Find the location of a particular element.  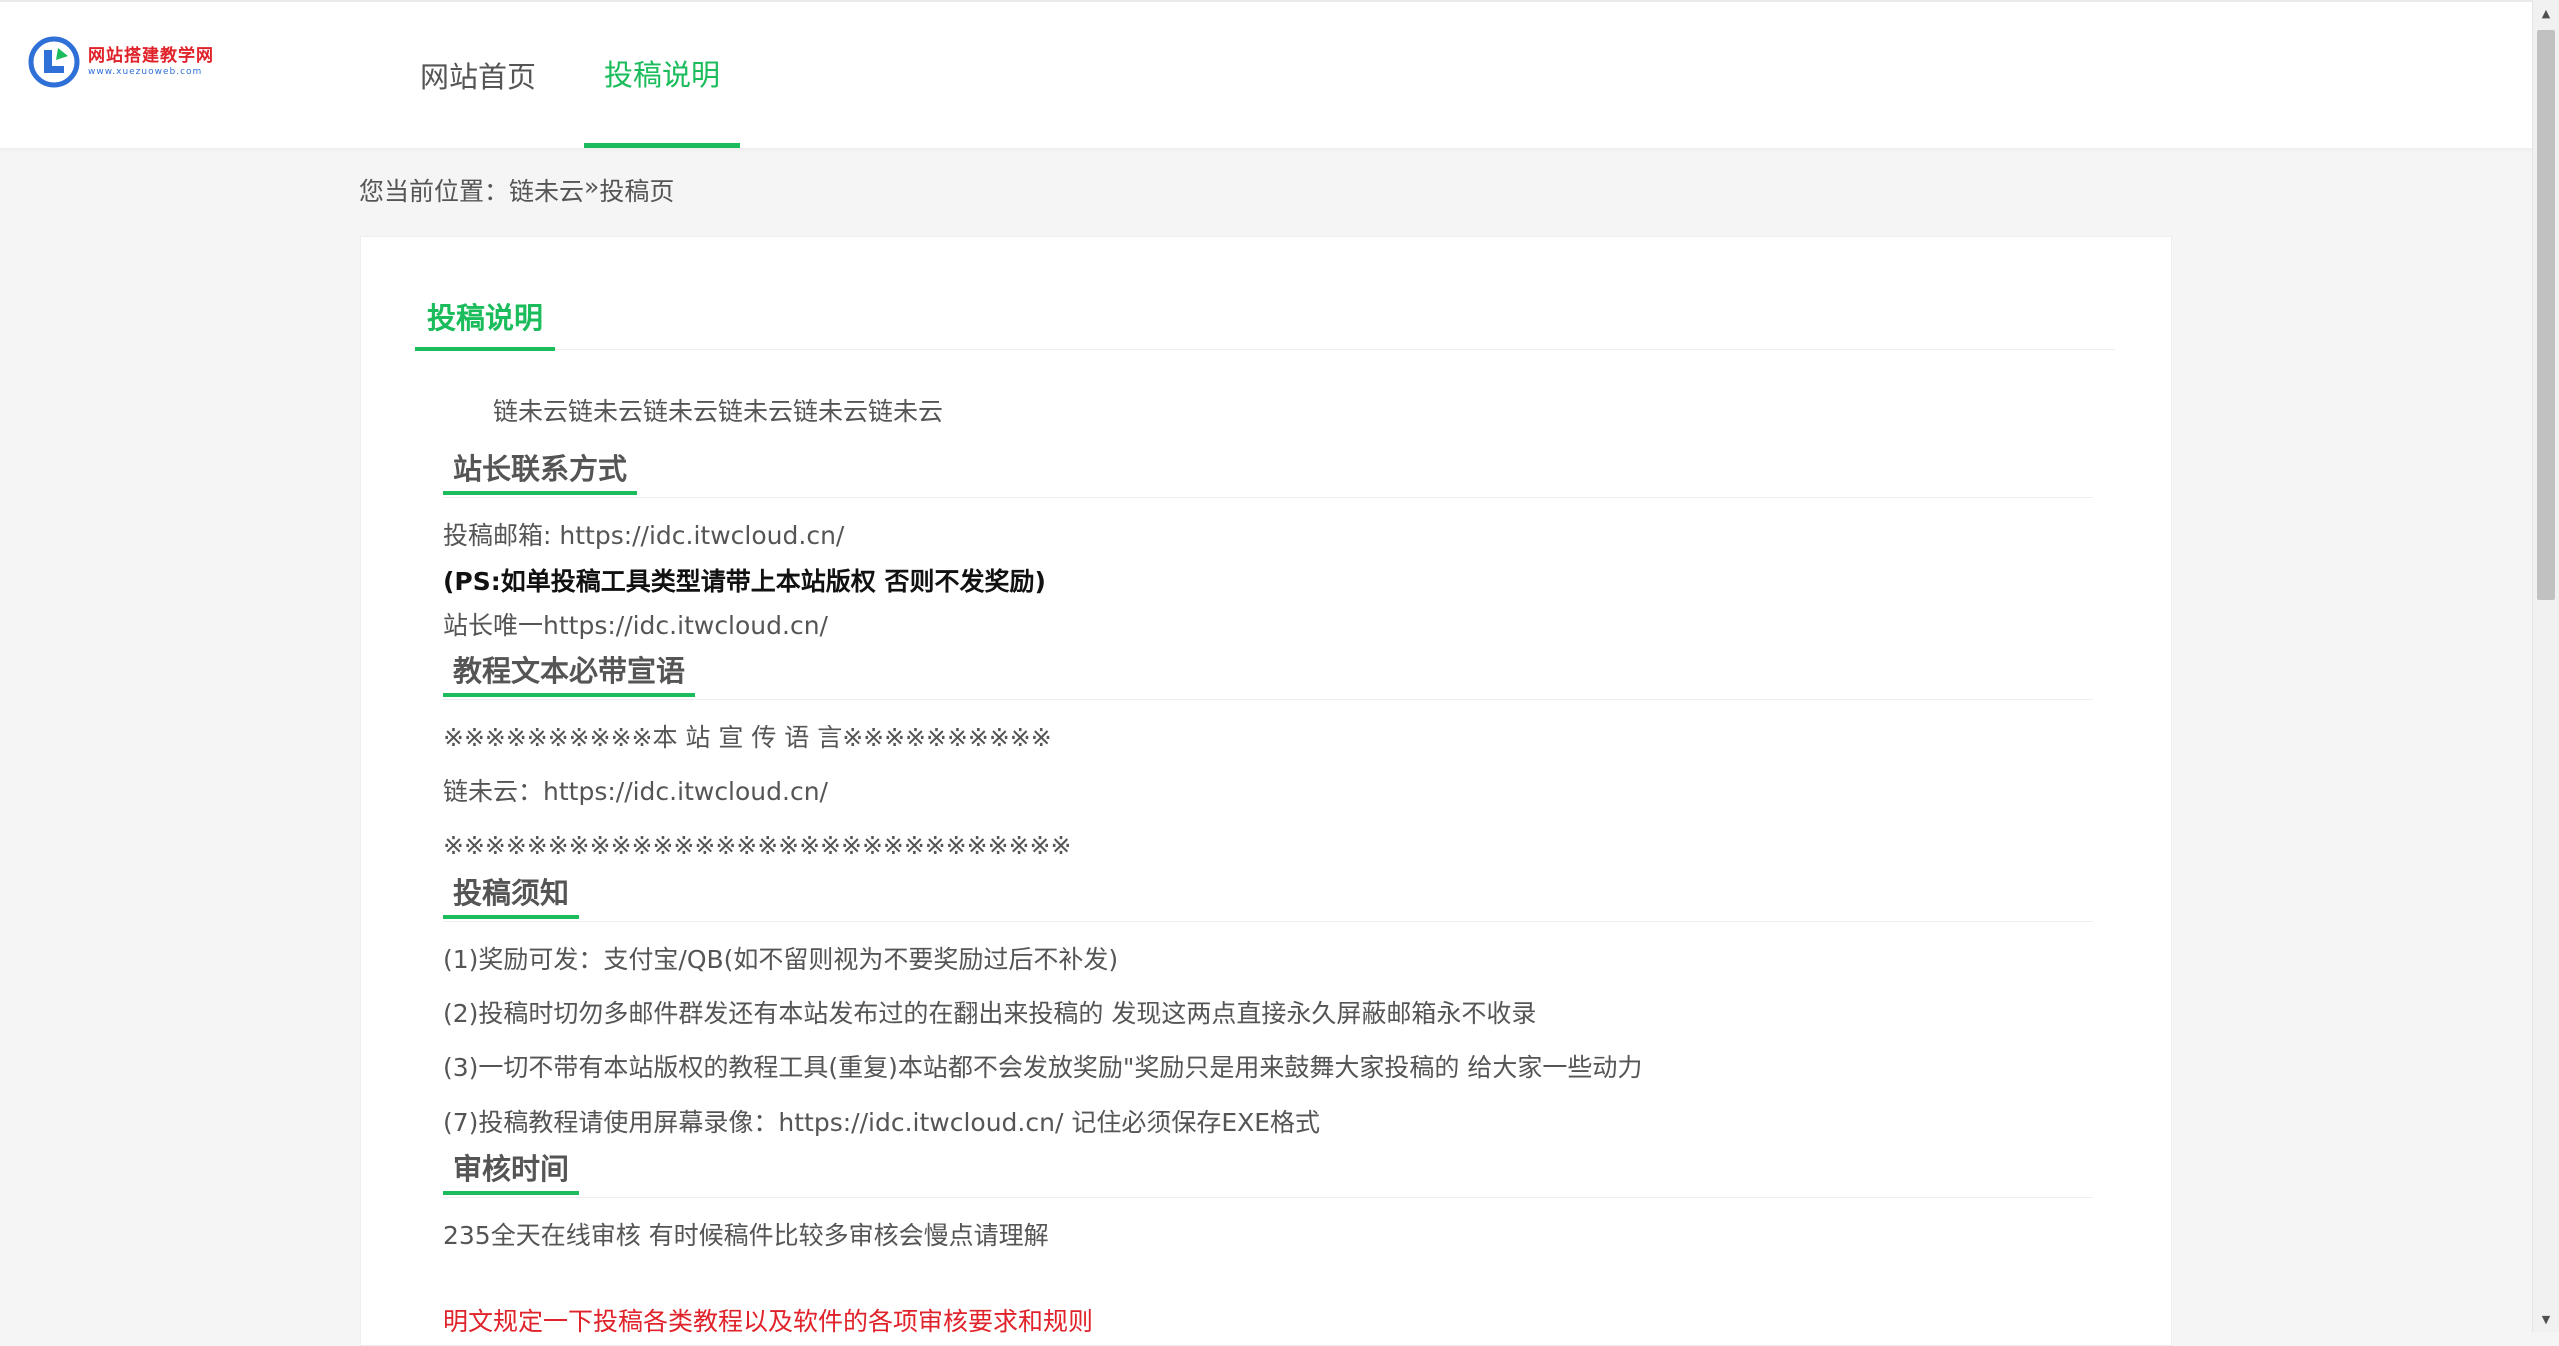

article-title-bar: 投稿说明 is located at coordinates (1265, 325).